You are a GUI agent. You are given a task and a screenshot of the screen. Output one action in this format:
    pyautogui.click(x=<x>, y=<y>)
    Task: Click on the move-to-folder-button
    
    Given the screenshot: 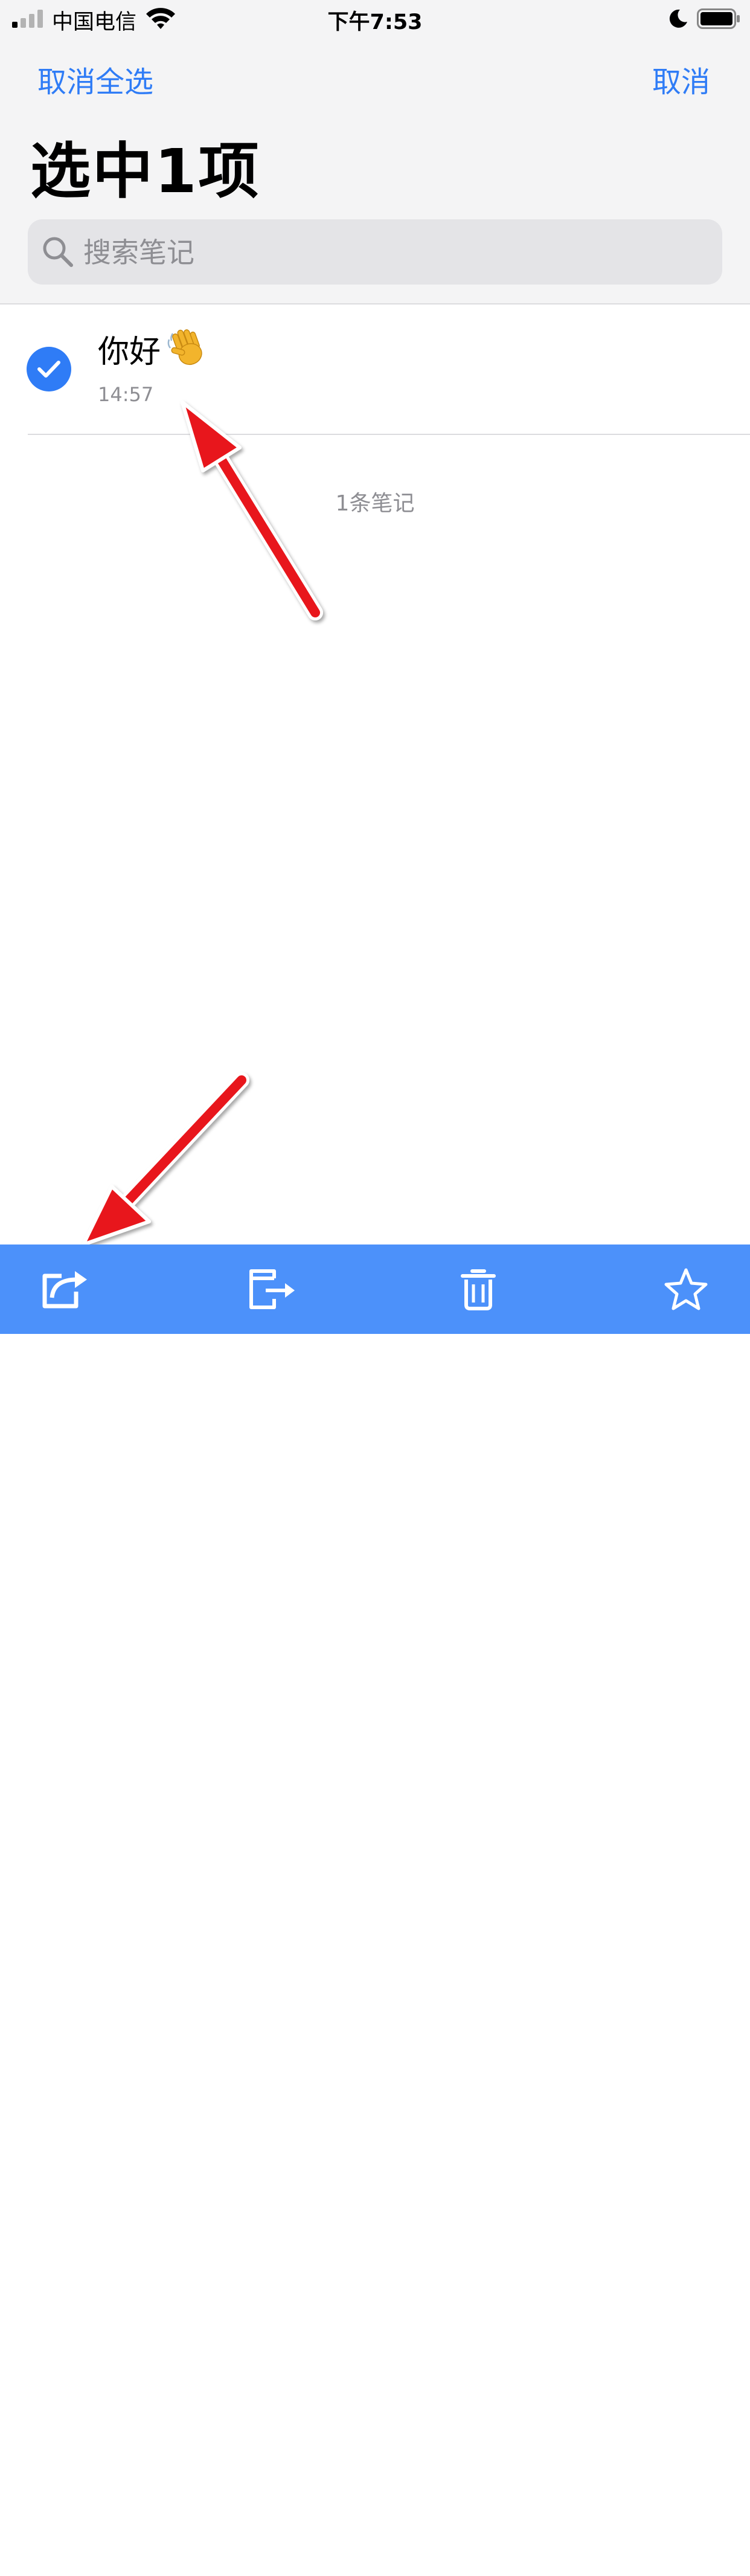 What is the action you would take?
    pyautogui.click(x=272, y=1289)
    